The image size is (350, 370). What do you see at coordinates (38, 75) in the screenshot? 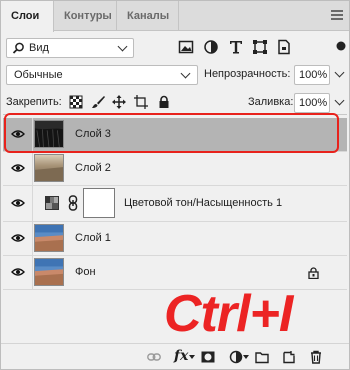
I see `blend-mode-value: Обычные` at bounding box center [38, 75].